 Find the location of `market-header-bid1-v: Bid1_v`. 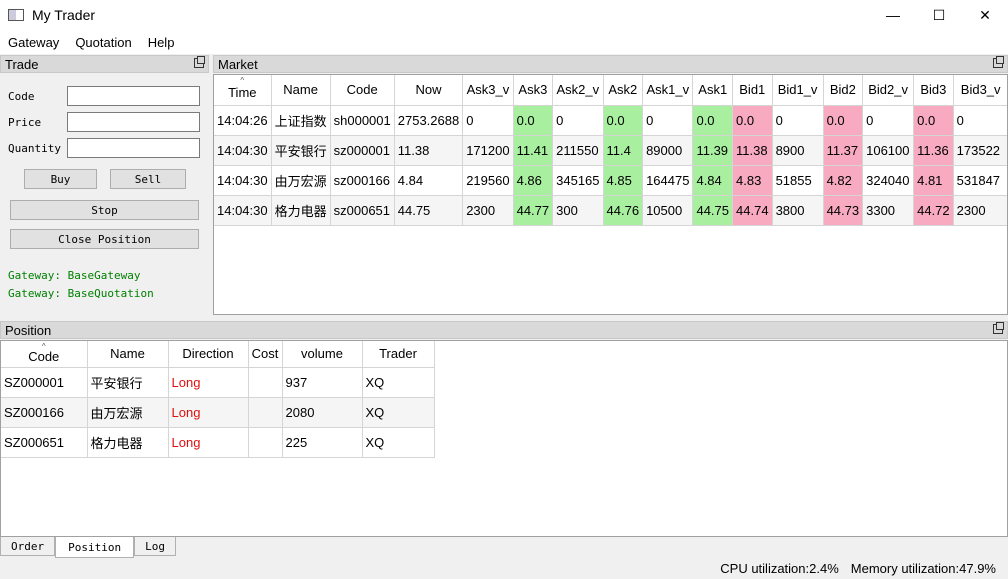

market-header-bid1-v: Bid1_v is located at coordinates (798, 90).